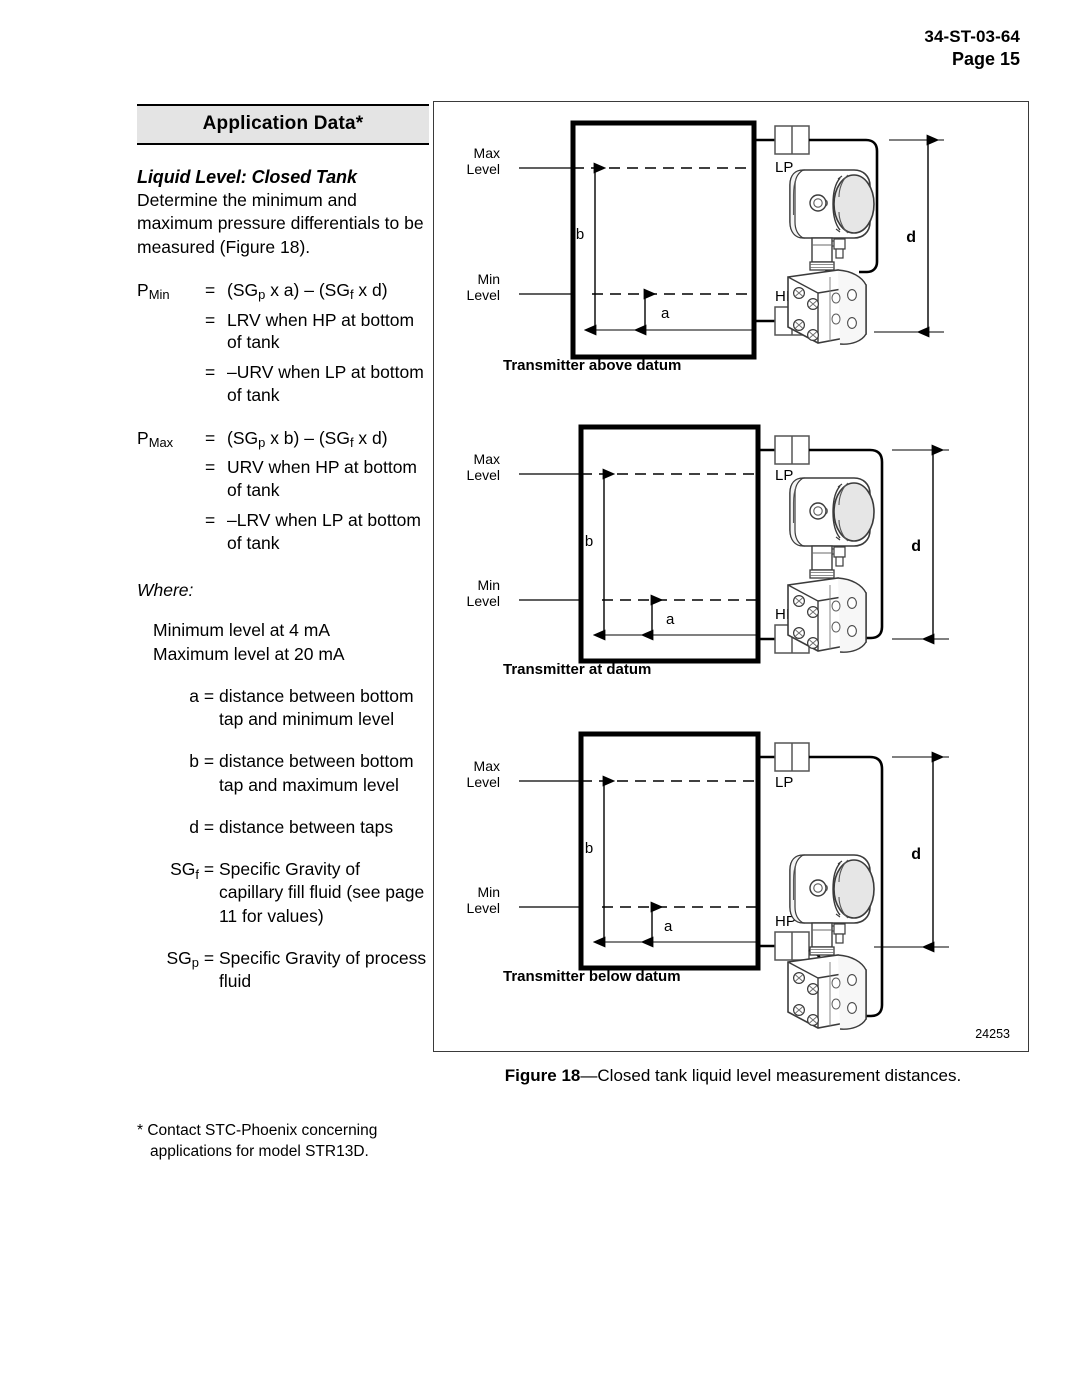 The width and height of the screenshot is (1080, 1397). I want to click on formula-pmax-main: PMax = (SGp x b) – (SGf x d), so click(283, 438).